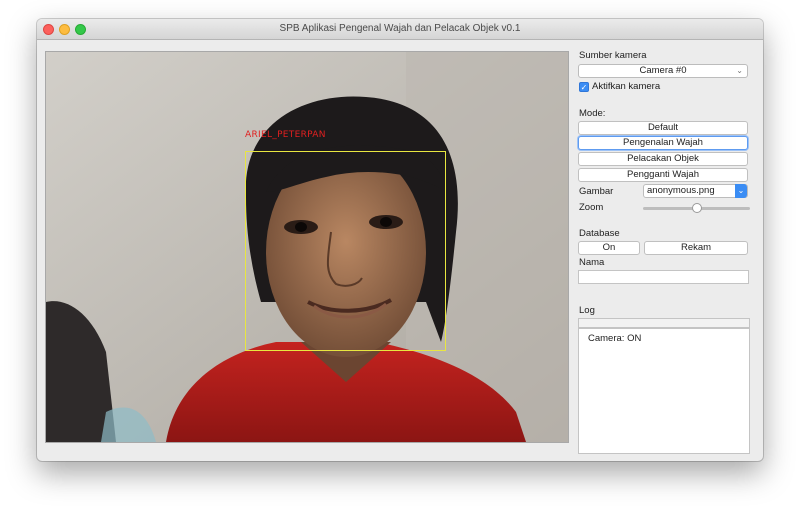  What do you see at coordinates (663, 277) in the screenshot?
I see `name-input` at bounding box center [663, 277].